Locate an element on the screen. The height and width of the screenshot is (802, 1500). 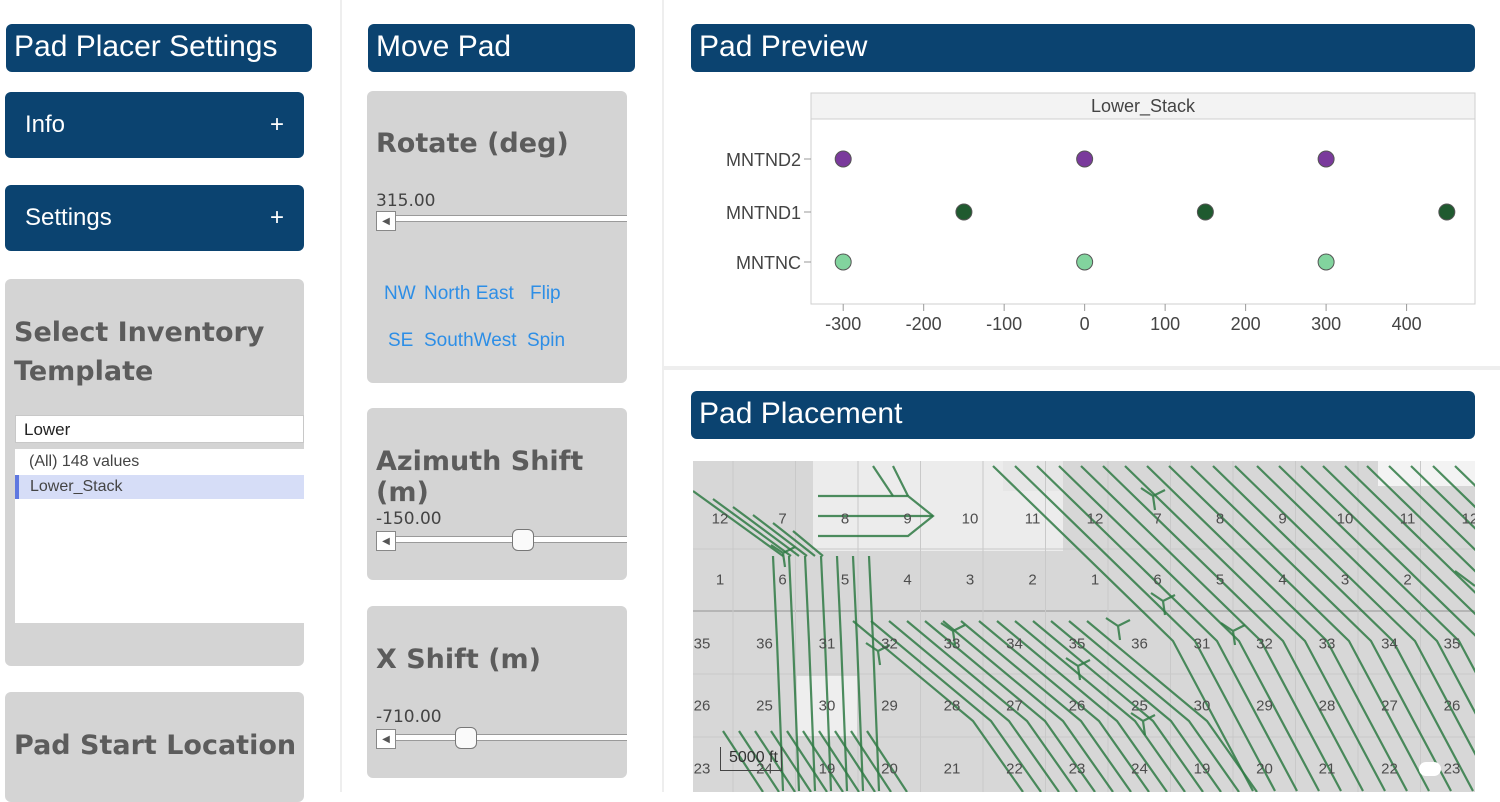
north-east-link: North East is located at coordinates (469, 294).